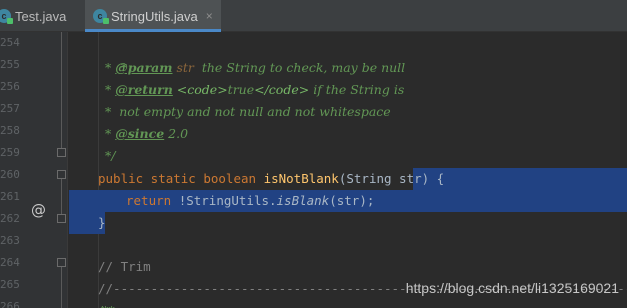 The height and width of the screenshot is (308, 627). I want to click on code-line: /**, so click(106, 304).